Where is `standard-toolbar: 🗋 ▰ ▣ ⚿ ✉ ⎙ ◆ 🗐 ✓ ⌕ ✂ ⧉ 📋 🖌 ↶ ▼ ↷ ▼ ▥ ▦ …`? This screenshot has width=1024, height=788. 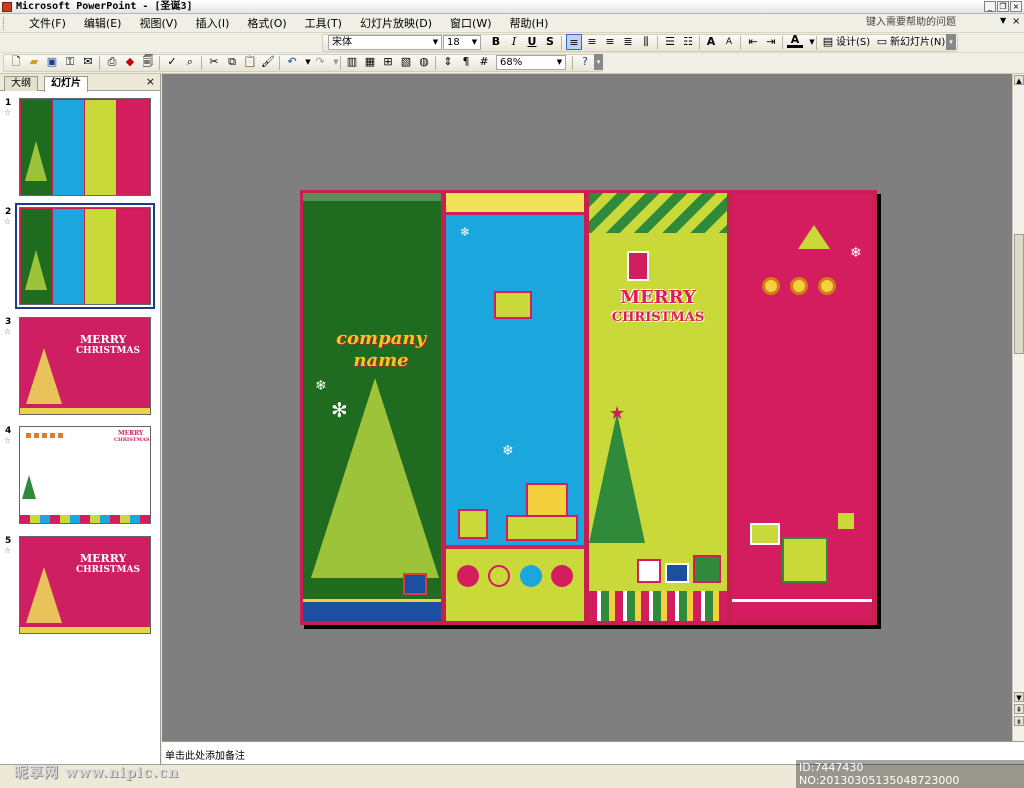 standard-toolbar: 🗋 ▰ ▣ ⚿ ✉ ⎙ ◆ 🗐 ✓ ⌕ ✂ ⧉ 📋 🖌 ↶ ▼ ↷ ▼ ▥ ▦ … is located at coordinates (512, 63).